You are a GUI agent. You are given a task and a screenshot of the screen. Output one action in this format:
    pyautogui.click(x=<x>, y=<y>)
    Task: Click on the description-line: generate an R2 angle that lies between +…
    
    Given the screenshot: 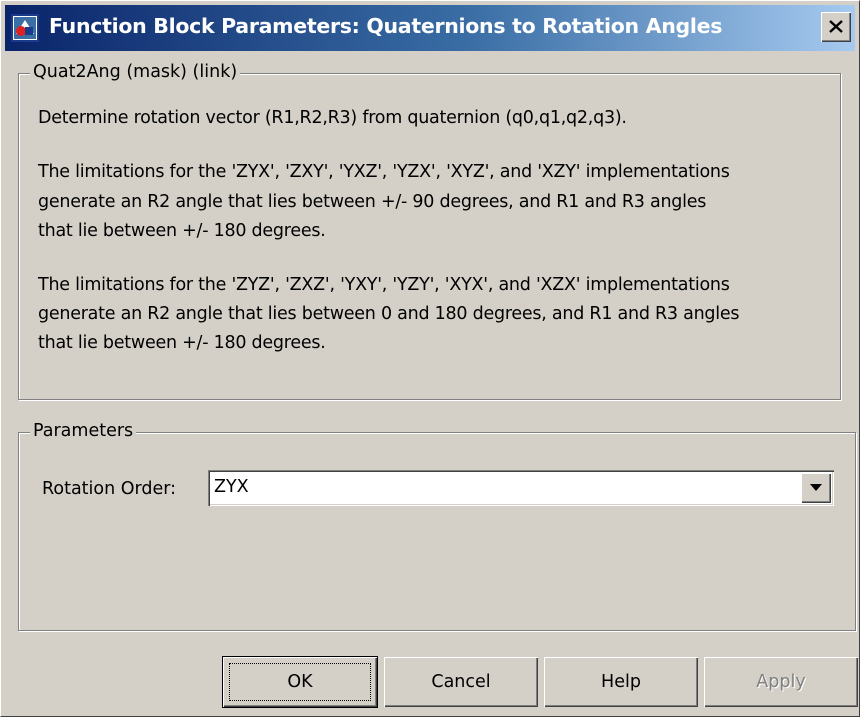 What is the action you would take?
    pyautogui.click(x=372, y=202)
    